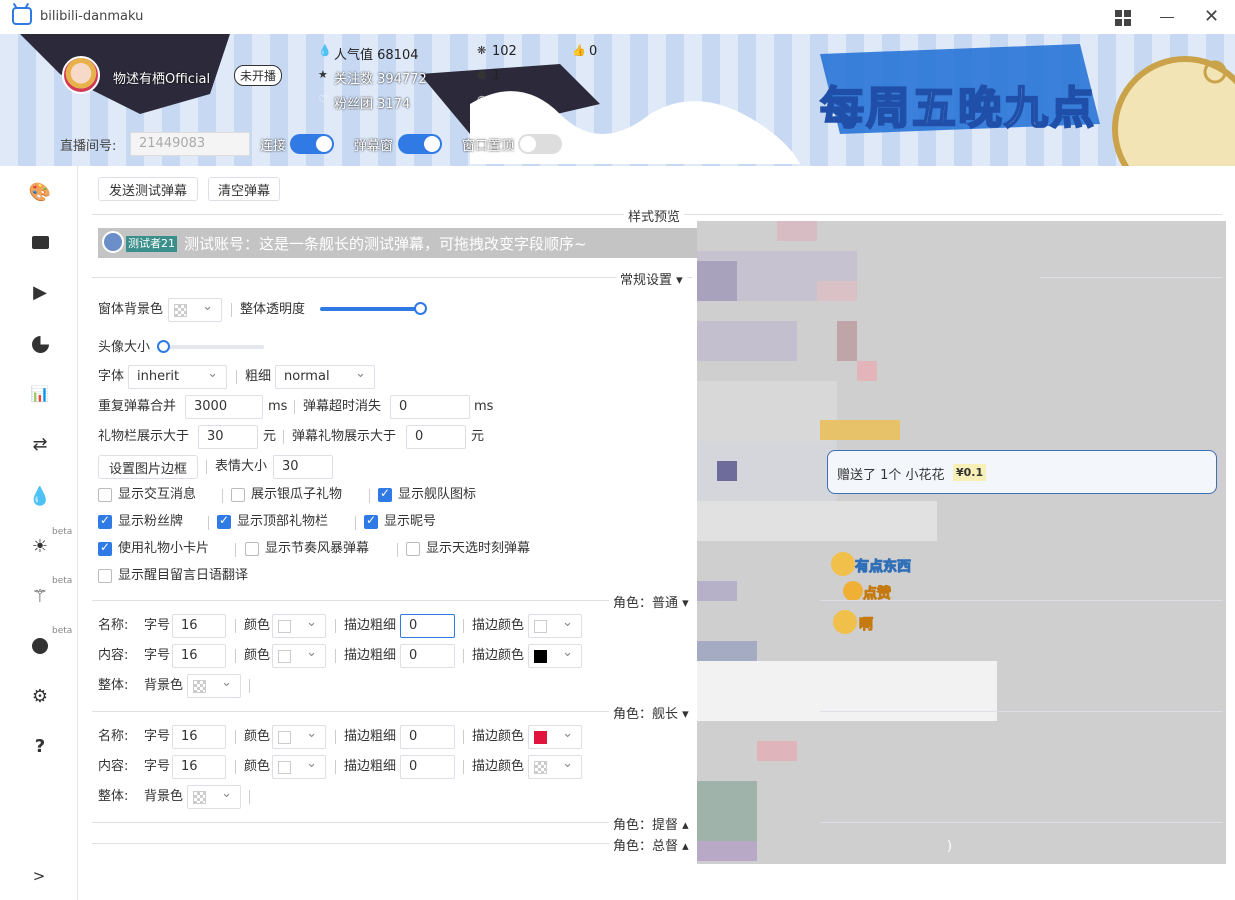 This screenshot has height=900, width=1235. I want to click on interaction-checkbox, so click(105, 495).